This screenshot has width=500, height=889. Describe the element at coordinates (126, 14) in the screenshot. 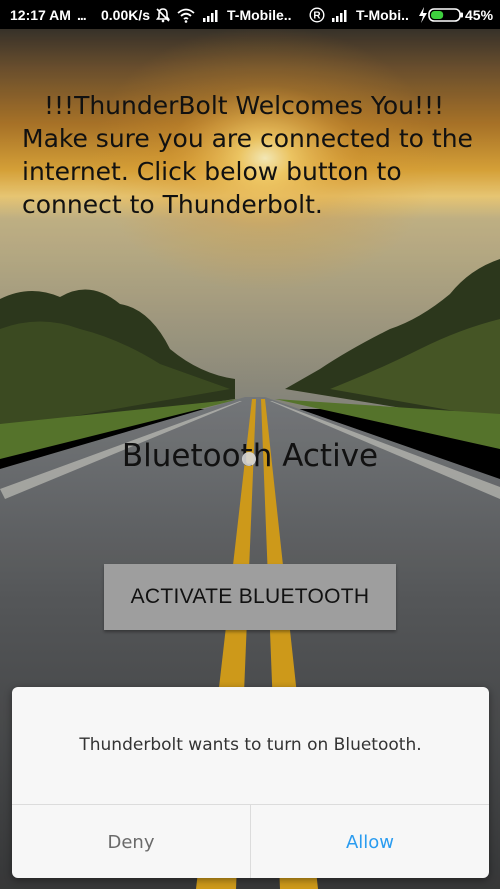

I see `network-speed: 0.00K/s` at that location.